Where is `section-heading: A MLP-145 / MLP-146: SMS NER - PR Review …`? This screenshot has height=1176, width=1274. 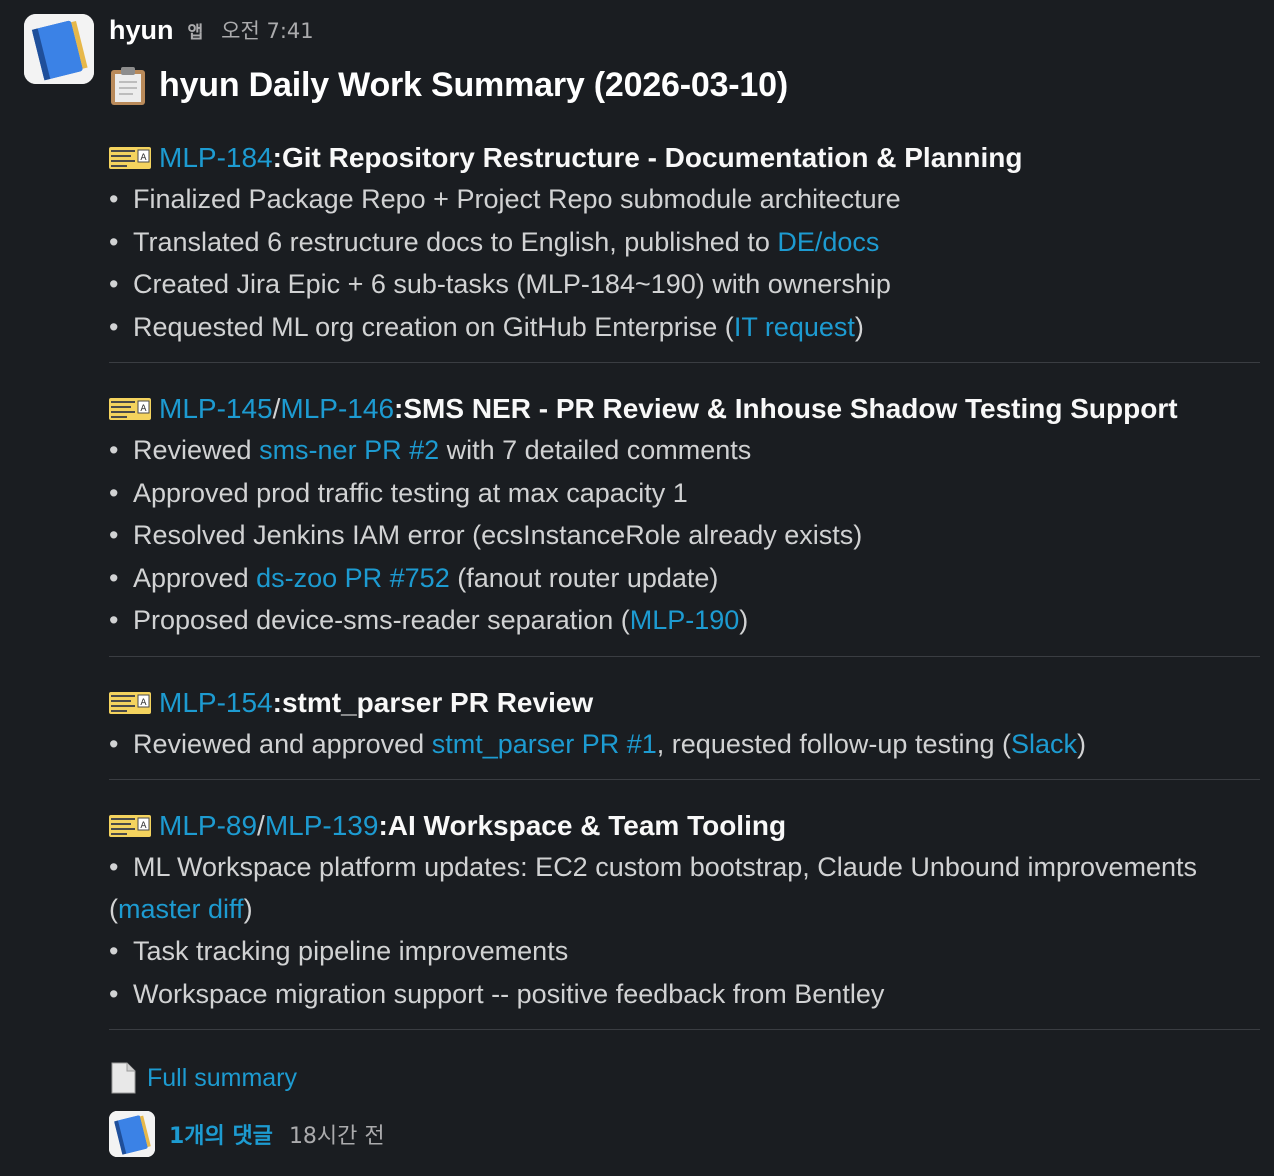
section-heading: A MLP-145 / MLP-146: SMS NER - PR Review … is located at coordinates (686, 409).